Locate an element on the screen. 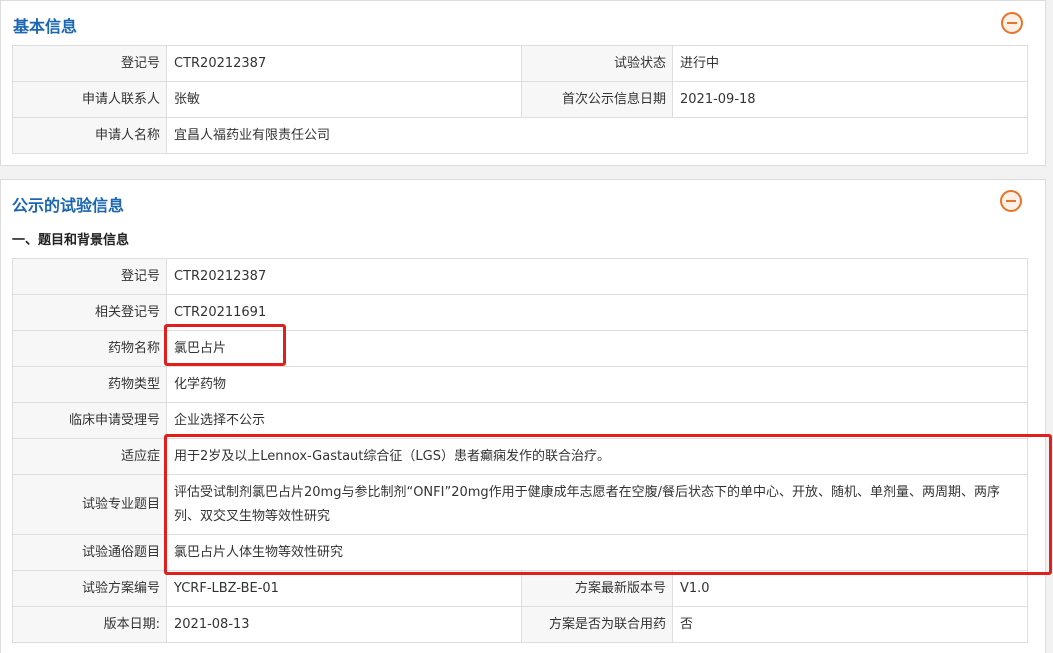  table-row: 登记号 CTR20212387 试验状态 进行中 is located at coordinates (520, 63).